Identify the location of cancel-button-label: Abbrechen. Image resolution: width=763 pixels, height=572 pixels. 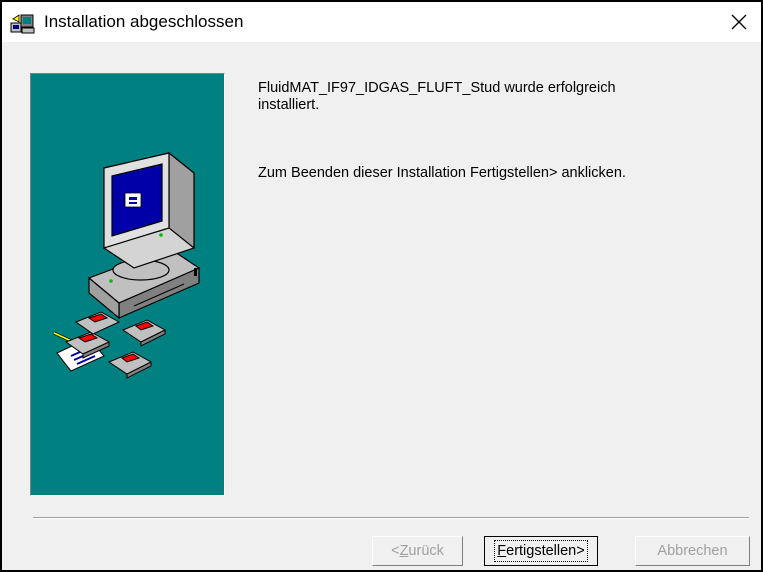
(692, 551).